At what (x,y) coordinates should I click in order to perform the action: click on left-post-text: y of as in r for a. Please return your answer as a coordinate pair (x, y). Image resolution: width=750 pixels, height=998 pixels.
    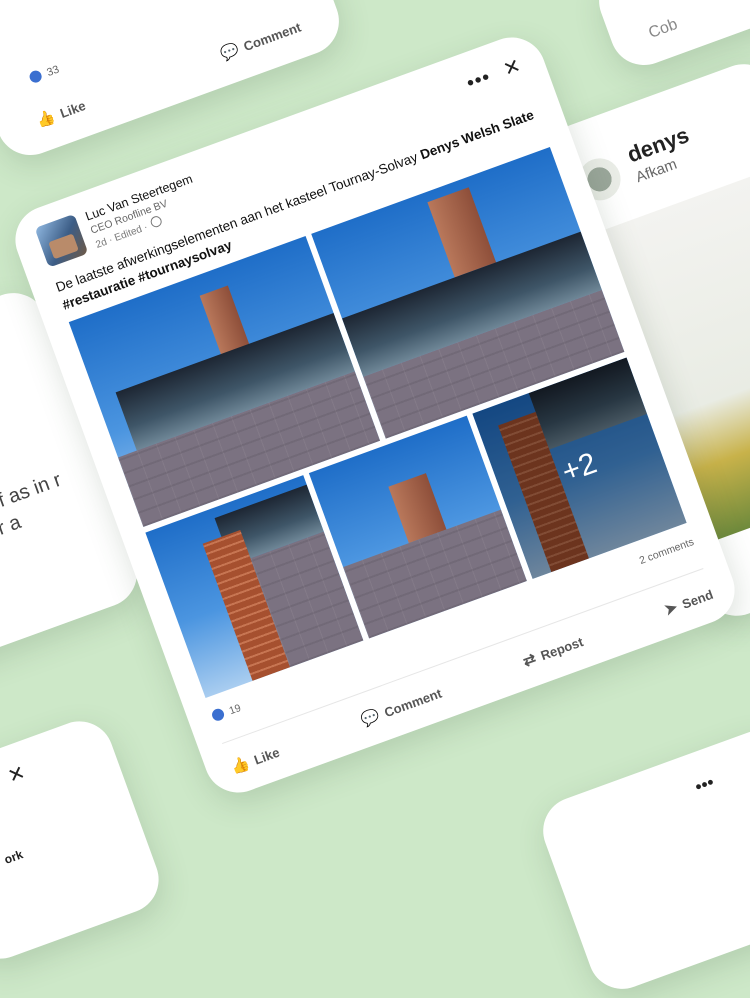
    Looking at the image, I should click on (32, 507).